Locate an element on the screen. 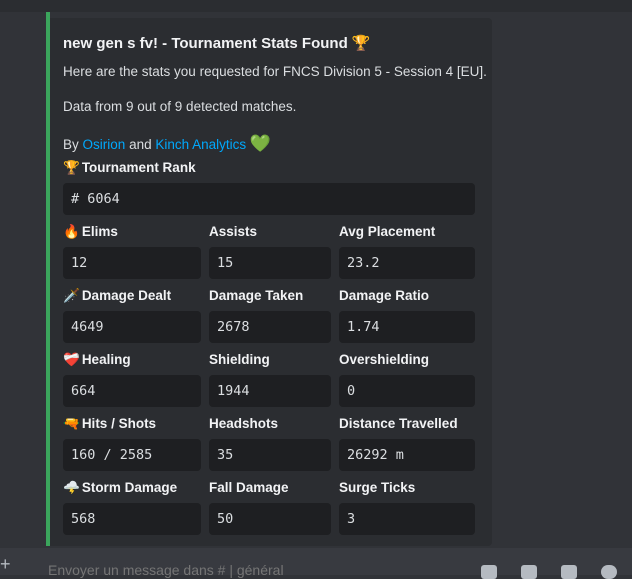 The height and width of the screenshot is (579, 632). field-name-shielding: Shielding is located at coordinates (239, 359).